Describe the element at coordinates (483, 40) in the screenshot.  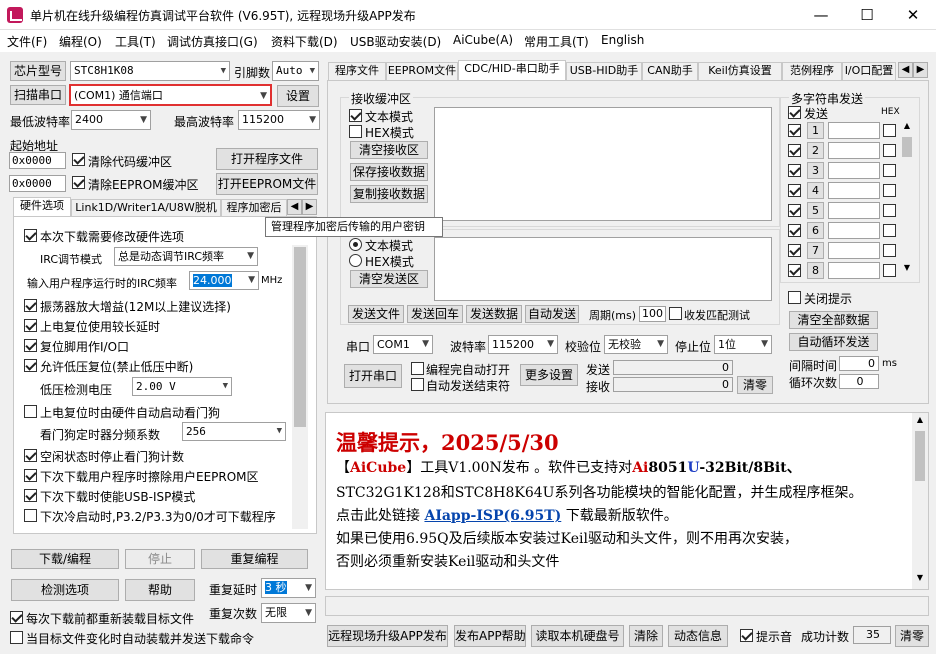
I see `menu-aicube: AiCube(A)` at that location.